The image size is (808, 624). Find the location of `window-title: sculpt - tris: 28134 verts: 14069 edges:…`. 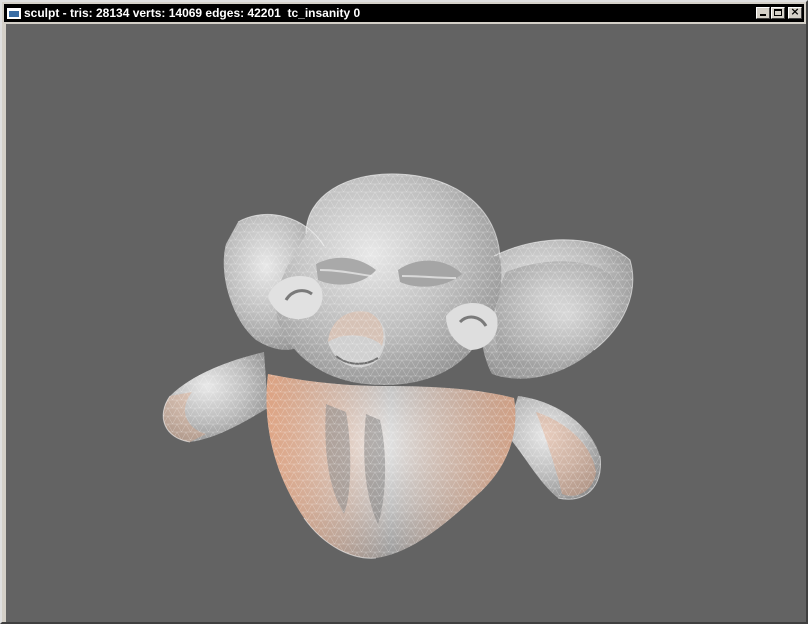

window-title: sculpt - tris: 28134 verts: 14069 edges:… is located at coordinates (192, 13).